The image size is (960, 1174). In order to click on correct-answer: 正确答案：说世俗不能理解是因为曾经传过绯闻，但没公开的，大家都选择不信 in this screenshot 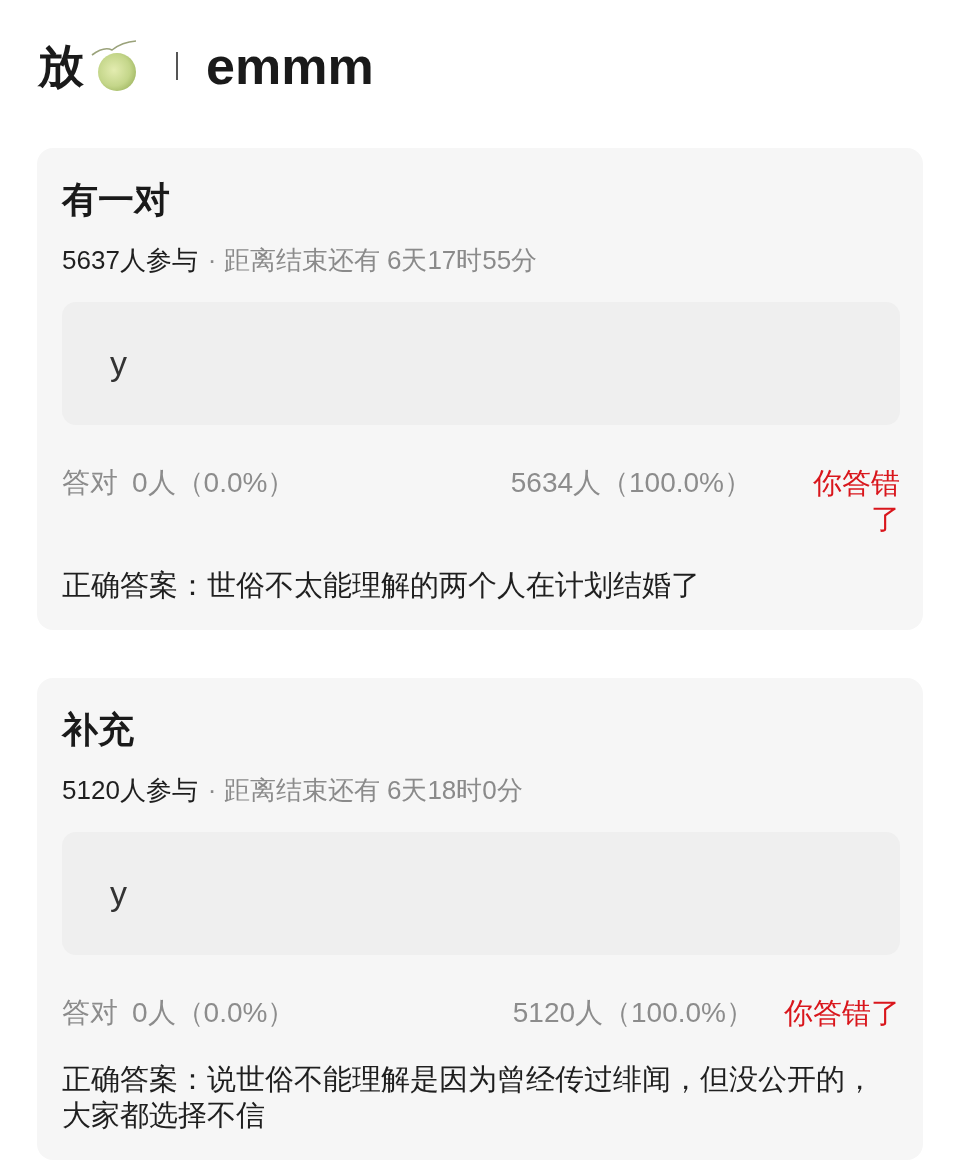, I will do `click(468, 1097)`.